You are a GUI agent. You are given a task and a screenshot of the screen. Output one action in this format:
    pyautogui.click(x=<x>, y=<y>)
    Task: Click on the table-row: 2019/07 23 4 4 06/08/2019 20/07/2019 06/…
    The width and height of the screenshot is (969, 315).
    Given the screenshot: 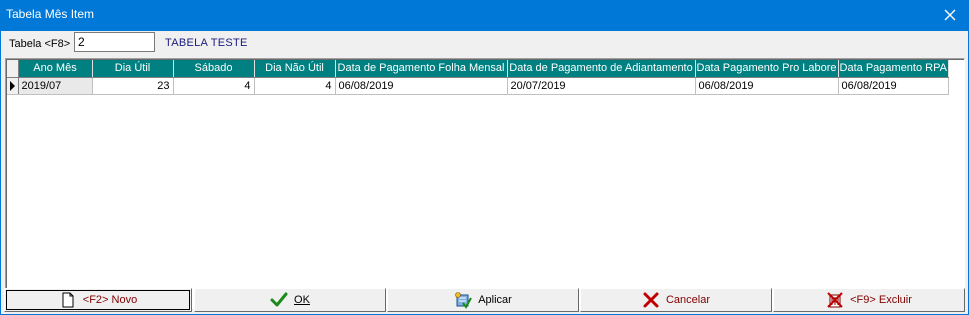 What is the action you would take?
    pyautogui.click(x=478, y=86)
    